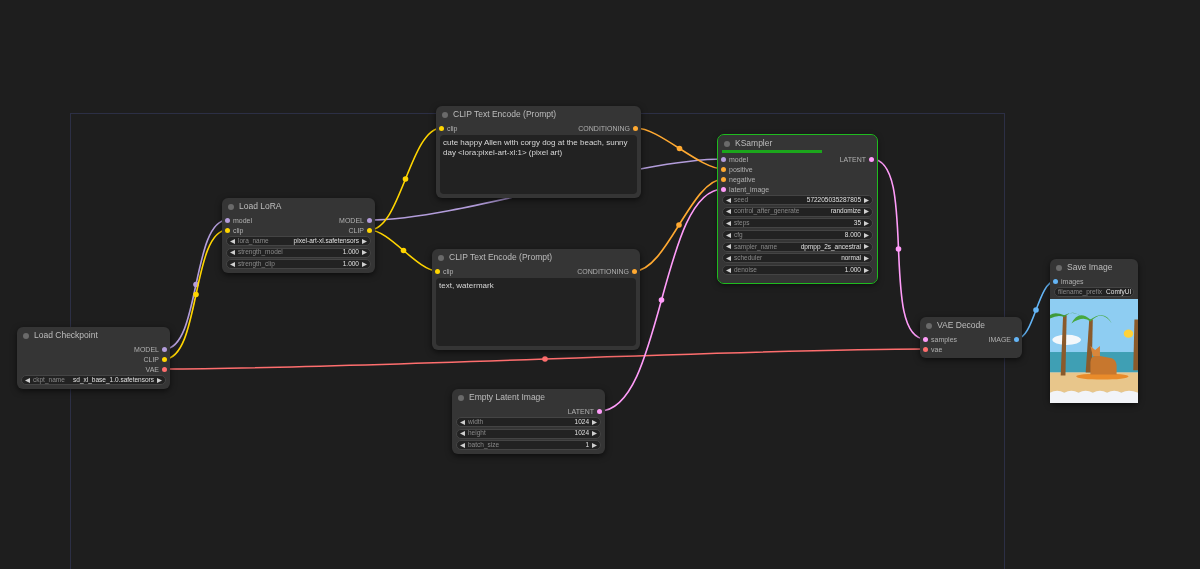  What do you see at coordinates (538, 164) in the screenshot?
I see `prompt-text-field: cute happy Allen with corgy dog at the beach, sunny day <lora:pixel-art-xl:1> (pixel art)` at bounding box center [538, 164].